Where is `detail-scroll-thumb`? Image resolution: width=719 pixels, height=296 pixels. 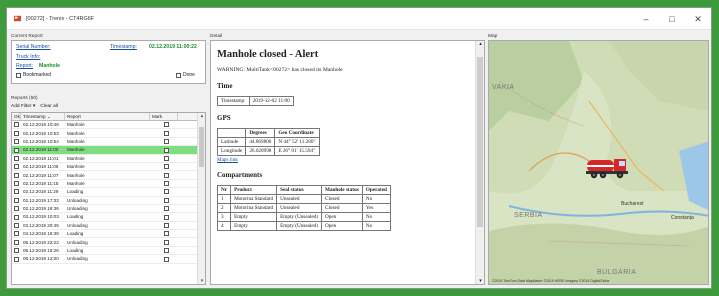 detail-scroll-thumb is located at coordinates (480, 142).